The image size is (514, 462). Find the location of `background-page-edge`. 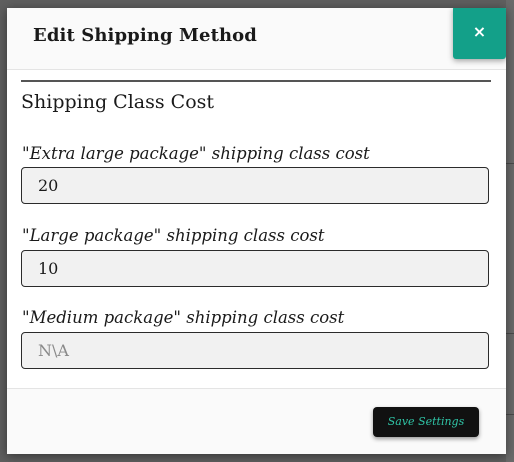

background-page-edge is located at coordinates (510, 231).